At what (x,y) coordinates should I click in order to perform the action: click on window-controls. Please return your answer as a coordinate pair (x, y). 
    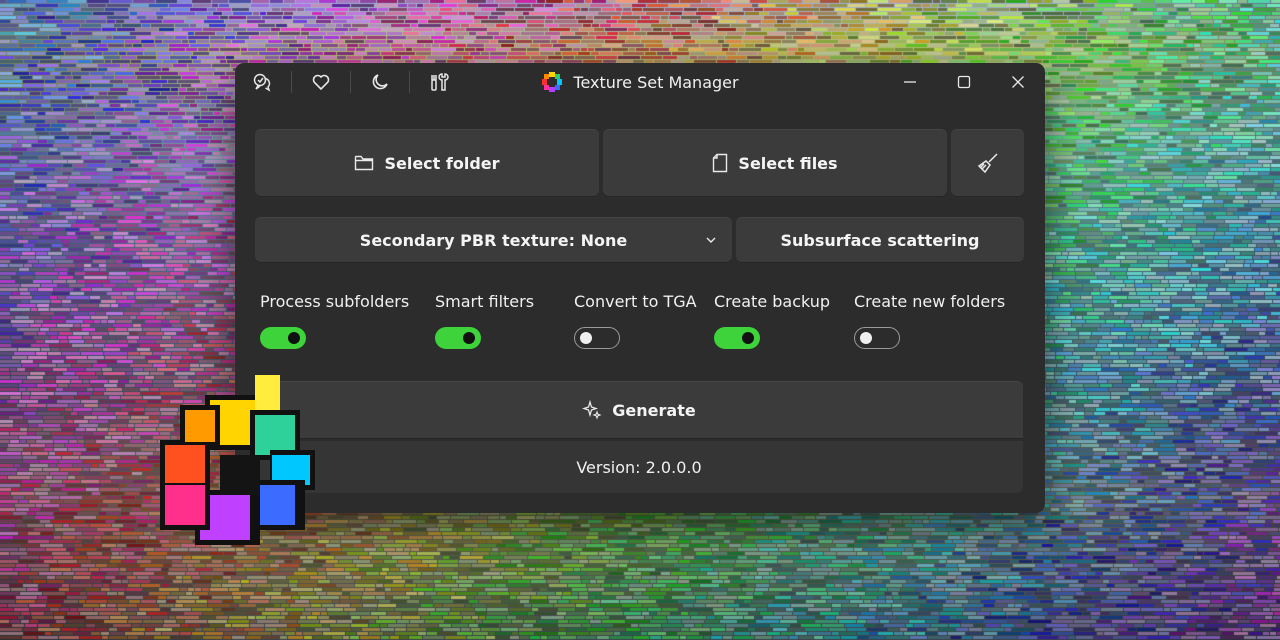
    Looking at the image, I should click on (964, 82).